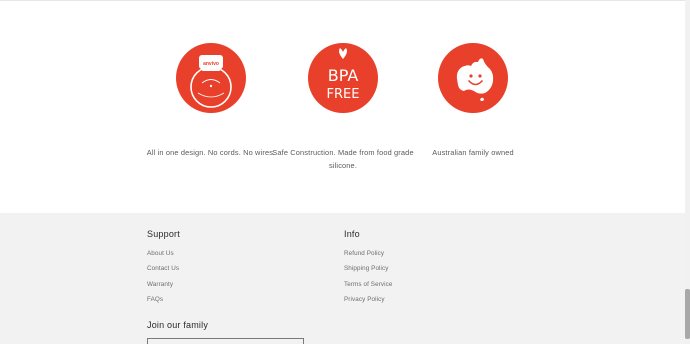 This screenshot has height=344, width=690. Describe the element at coordinates (473, 152) in the screenshot. I see `feature-caption: Australian family owned` at that location.